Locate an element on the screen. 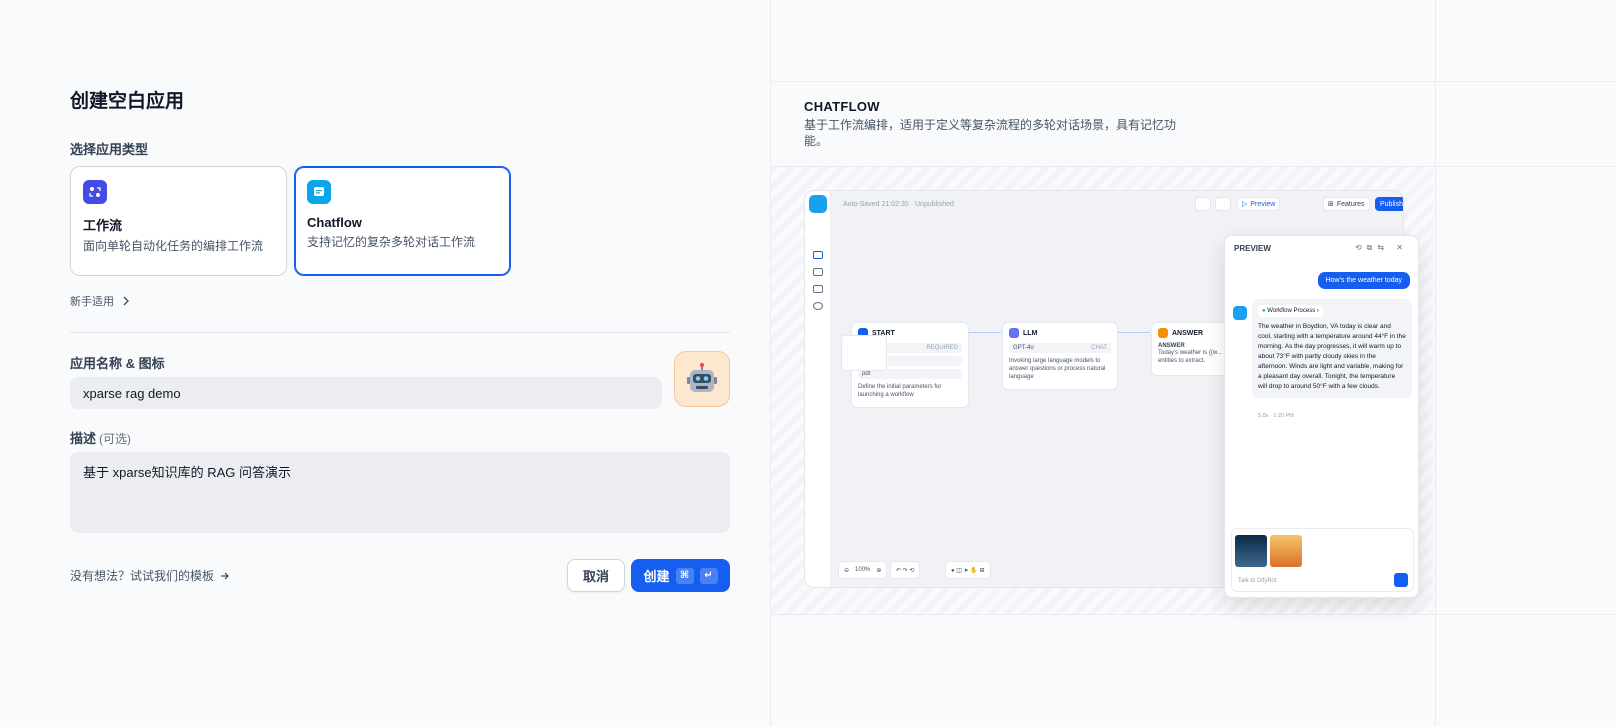  cancel-button: 取消 is located at coordinates (596, 575).